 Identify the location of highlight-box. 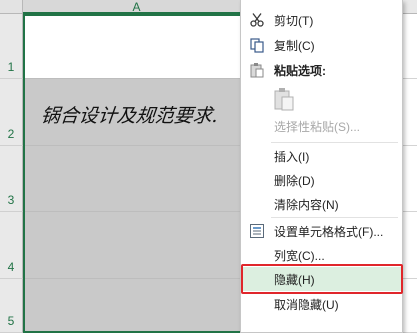
(322, 279).